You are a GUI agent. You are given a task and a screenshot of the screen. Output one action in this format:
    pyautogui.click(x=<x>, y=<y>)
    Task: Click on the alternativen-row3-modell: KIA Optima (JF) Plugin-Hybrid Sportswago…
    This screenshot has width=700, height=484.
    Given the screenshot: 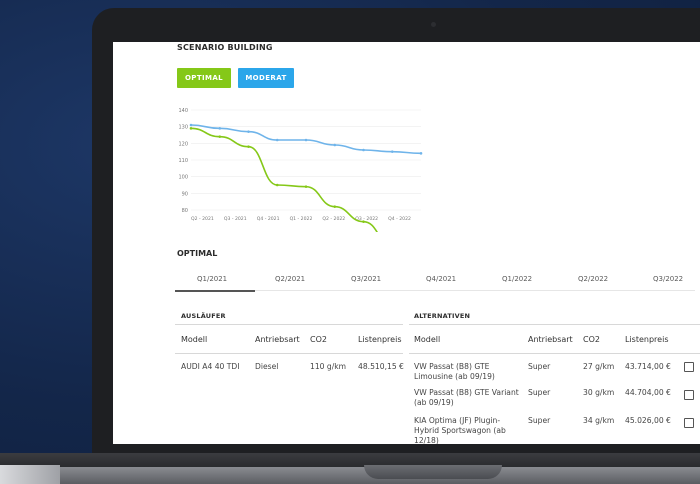 What is the action you would take?
    pyautogui.click(x=460, y=430)
    